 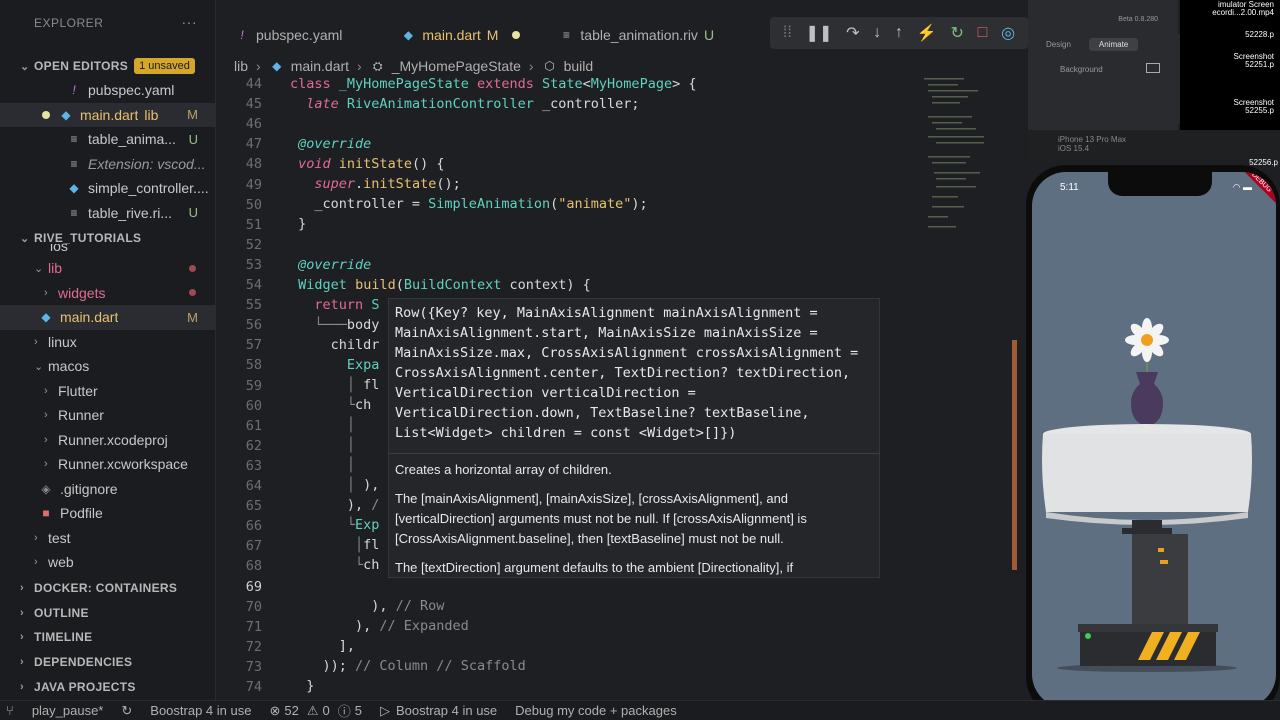 What do you see at coordinates (596, 710) in the screenshot?
I see `debug-mode: Debug my code + packages` at bounding box center [596, 710].